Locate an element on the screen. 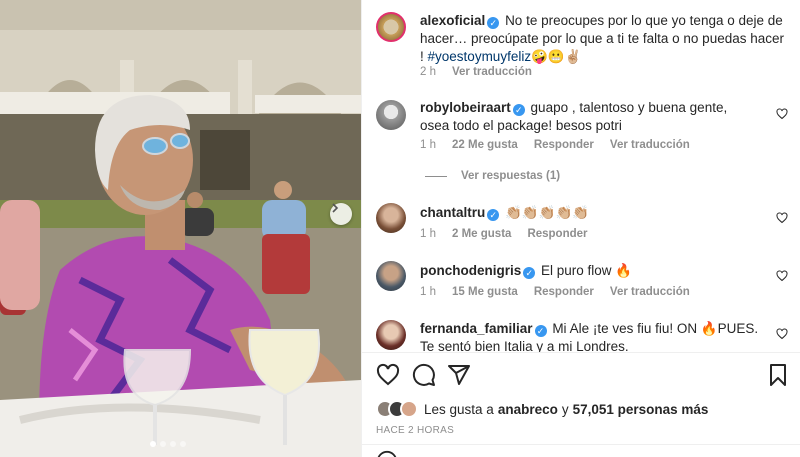 This screenshot has width=800, height=457. comment-2-meta: 1 h 2 Me gusta Responder is located at coordinates (504, 234).